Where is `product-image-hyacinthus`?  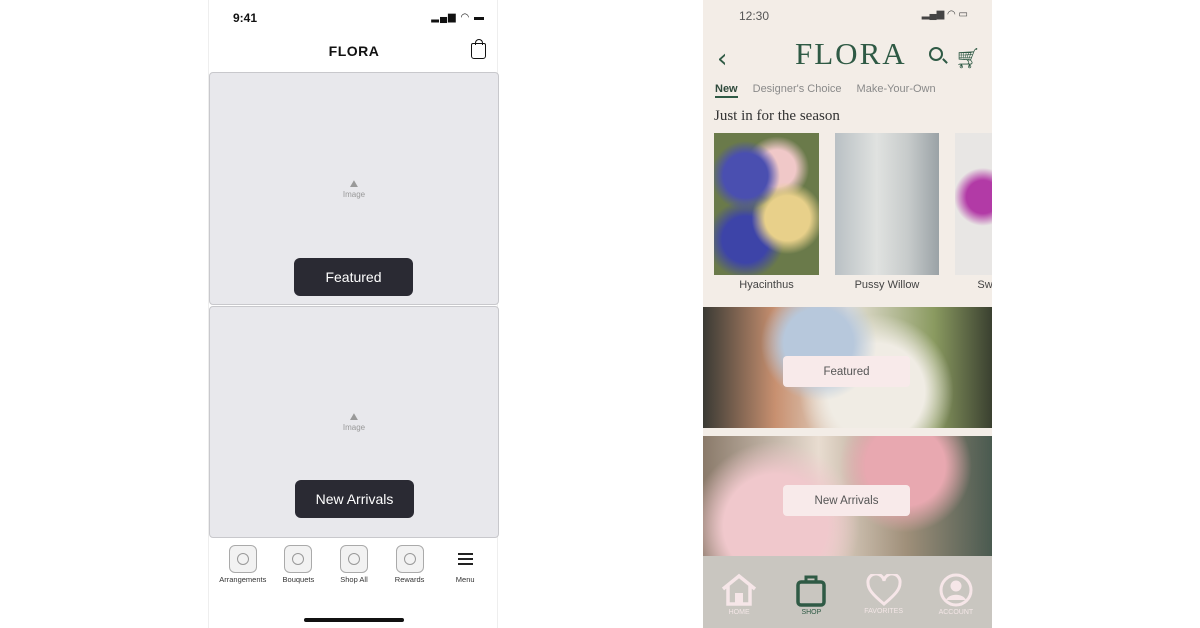
product-image-hyacinthus is located at coordinates (766, 204).